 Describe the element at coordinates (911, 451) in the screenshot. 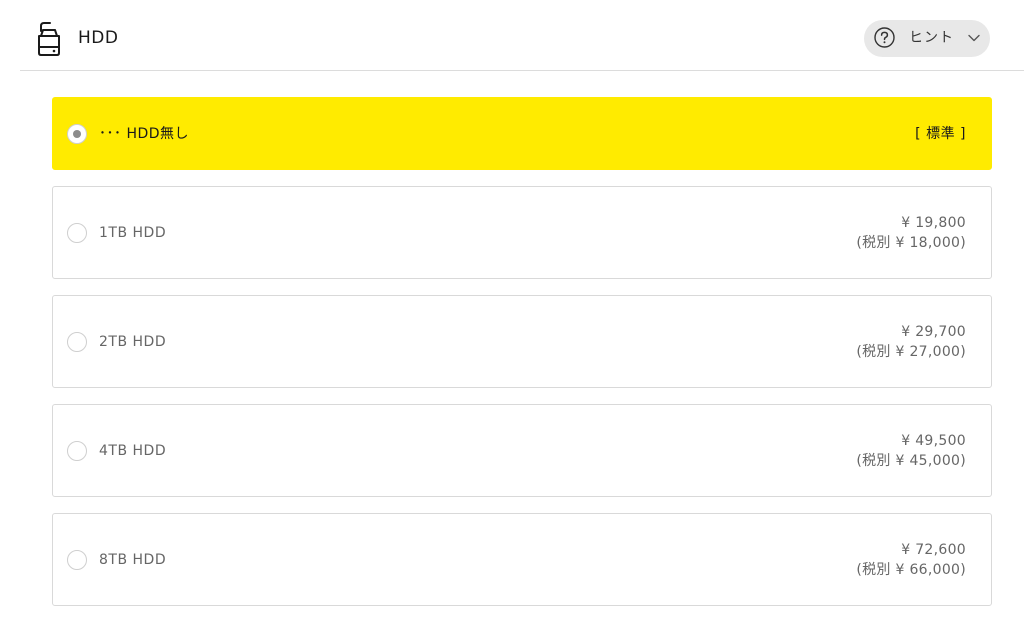

I see `price-block: ¥ 49,500 (税別 ¥ 45,000)` at that location.